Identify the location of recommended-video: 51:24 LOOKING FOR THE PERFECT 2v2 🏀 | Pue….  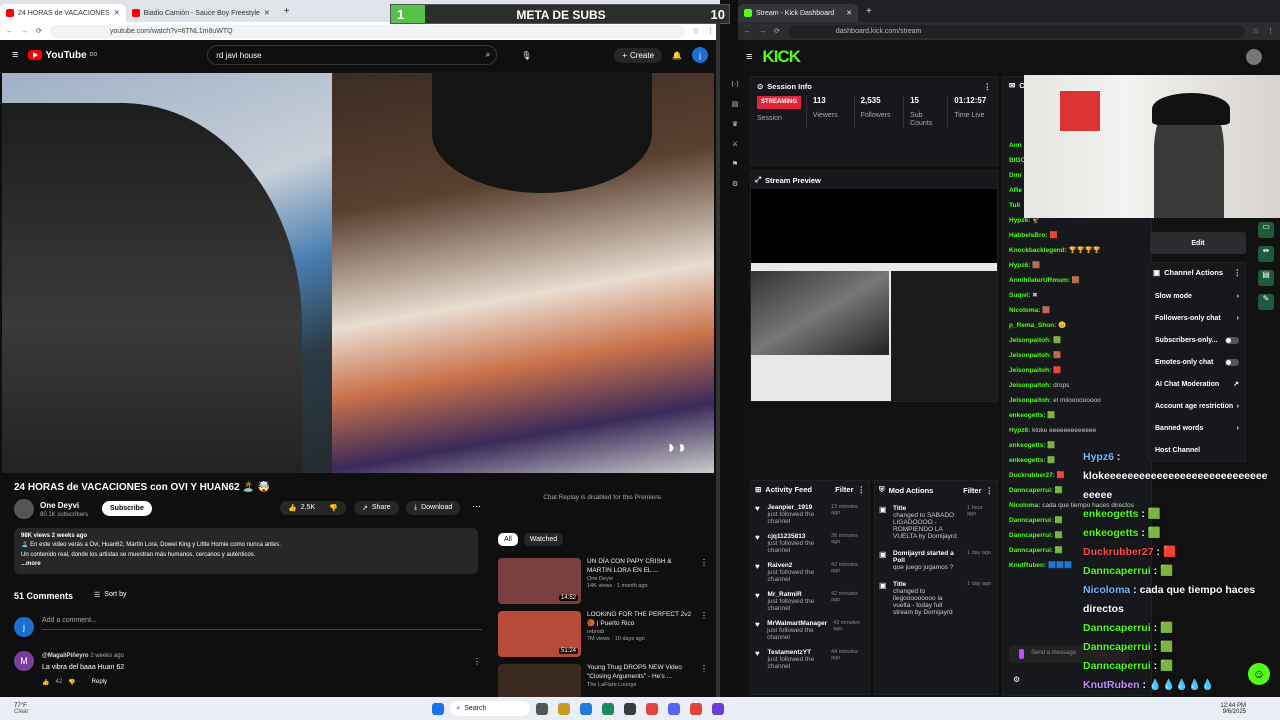
(603, 634).